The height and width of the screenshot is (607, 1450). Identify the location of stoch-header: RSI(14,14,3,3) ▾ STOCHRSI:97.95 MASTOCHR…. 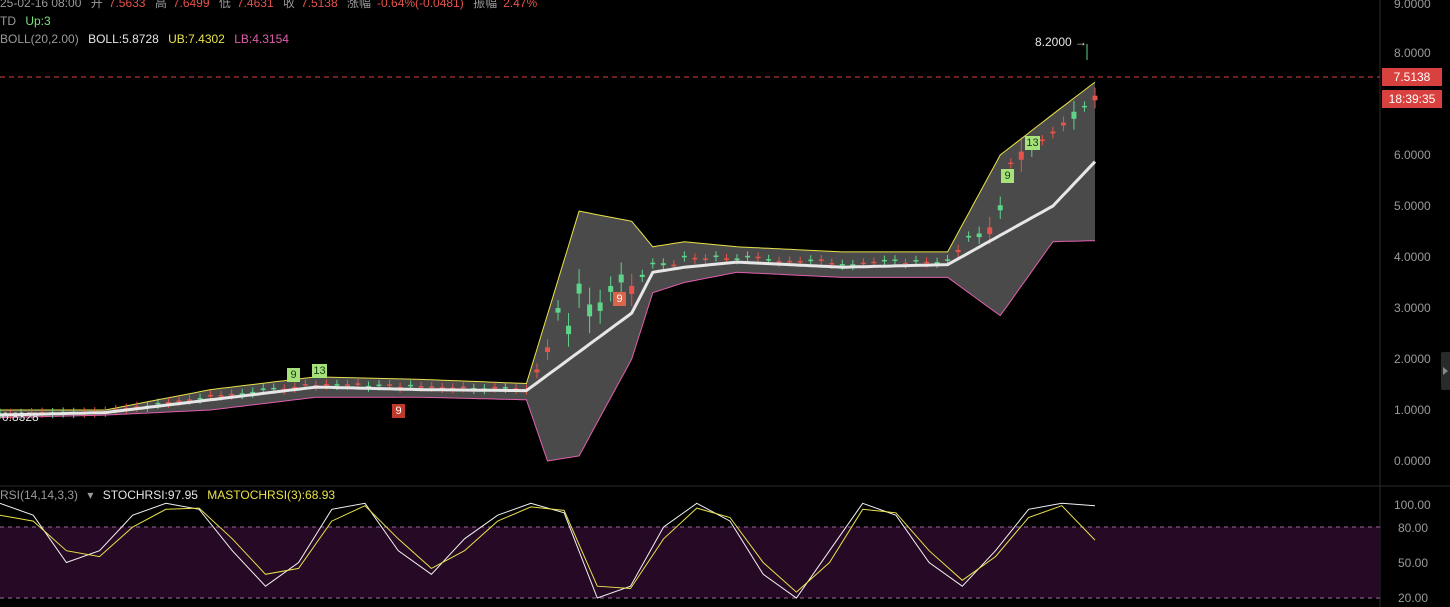
(170, 495).